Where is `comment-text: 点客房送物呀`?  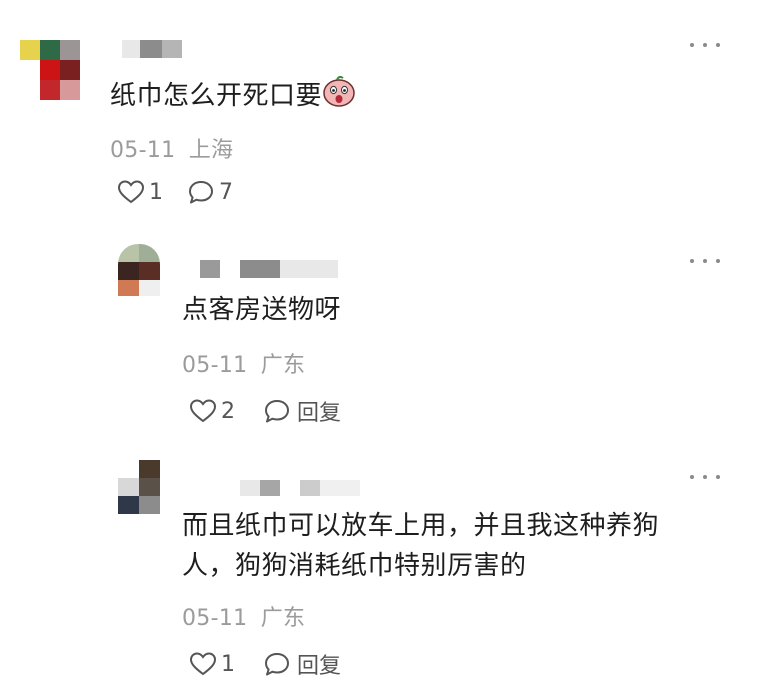 comment-text: 点客房送物呀 is located at coordinates (262, 310).